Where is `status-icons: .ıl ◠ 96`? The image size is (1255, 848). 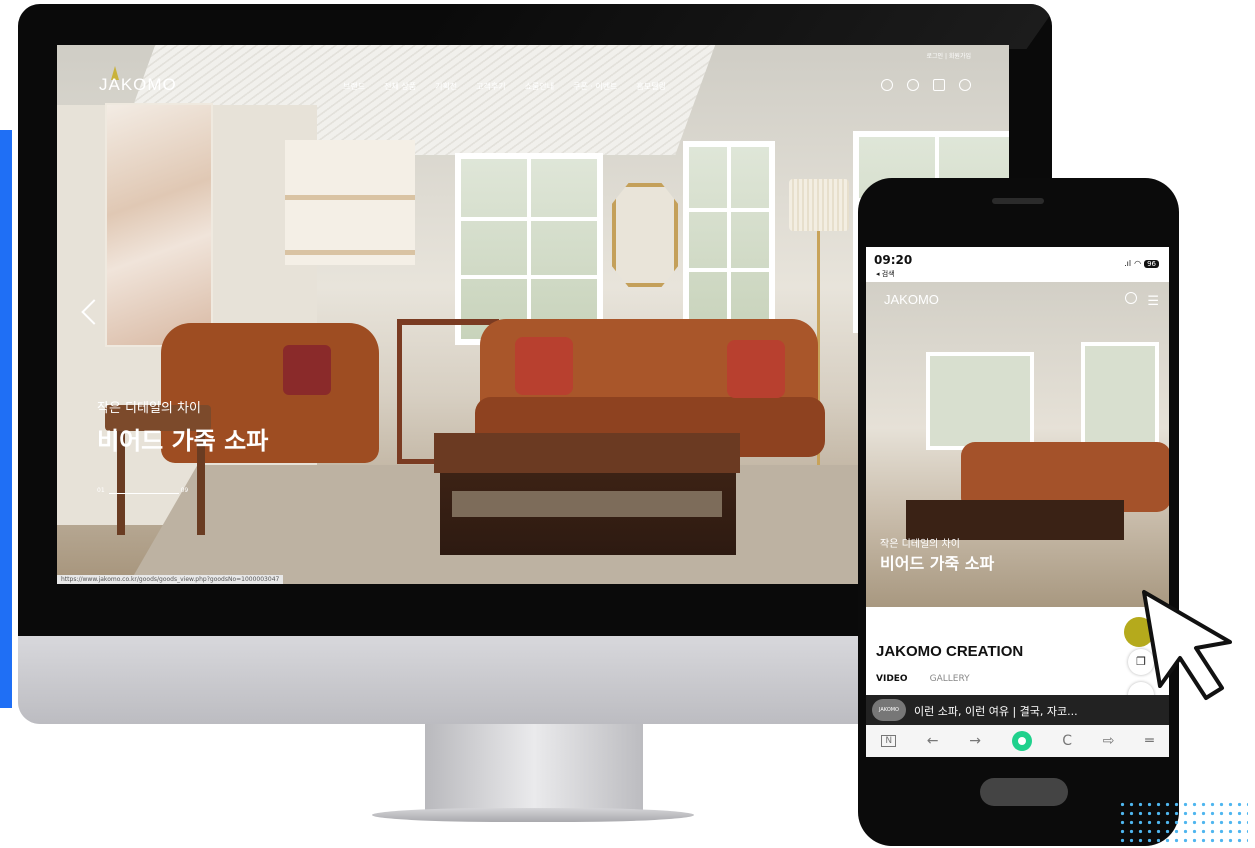
status-icons: .ıl ◠ 96 is located at coordinates (1141, 263).